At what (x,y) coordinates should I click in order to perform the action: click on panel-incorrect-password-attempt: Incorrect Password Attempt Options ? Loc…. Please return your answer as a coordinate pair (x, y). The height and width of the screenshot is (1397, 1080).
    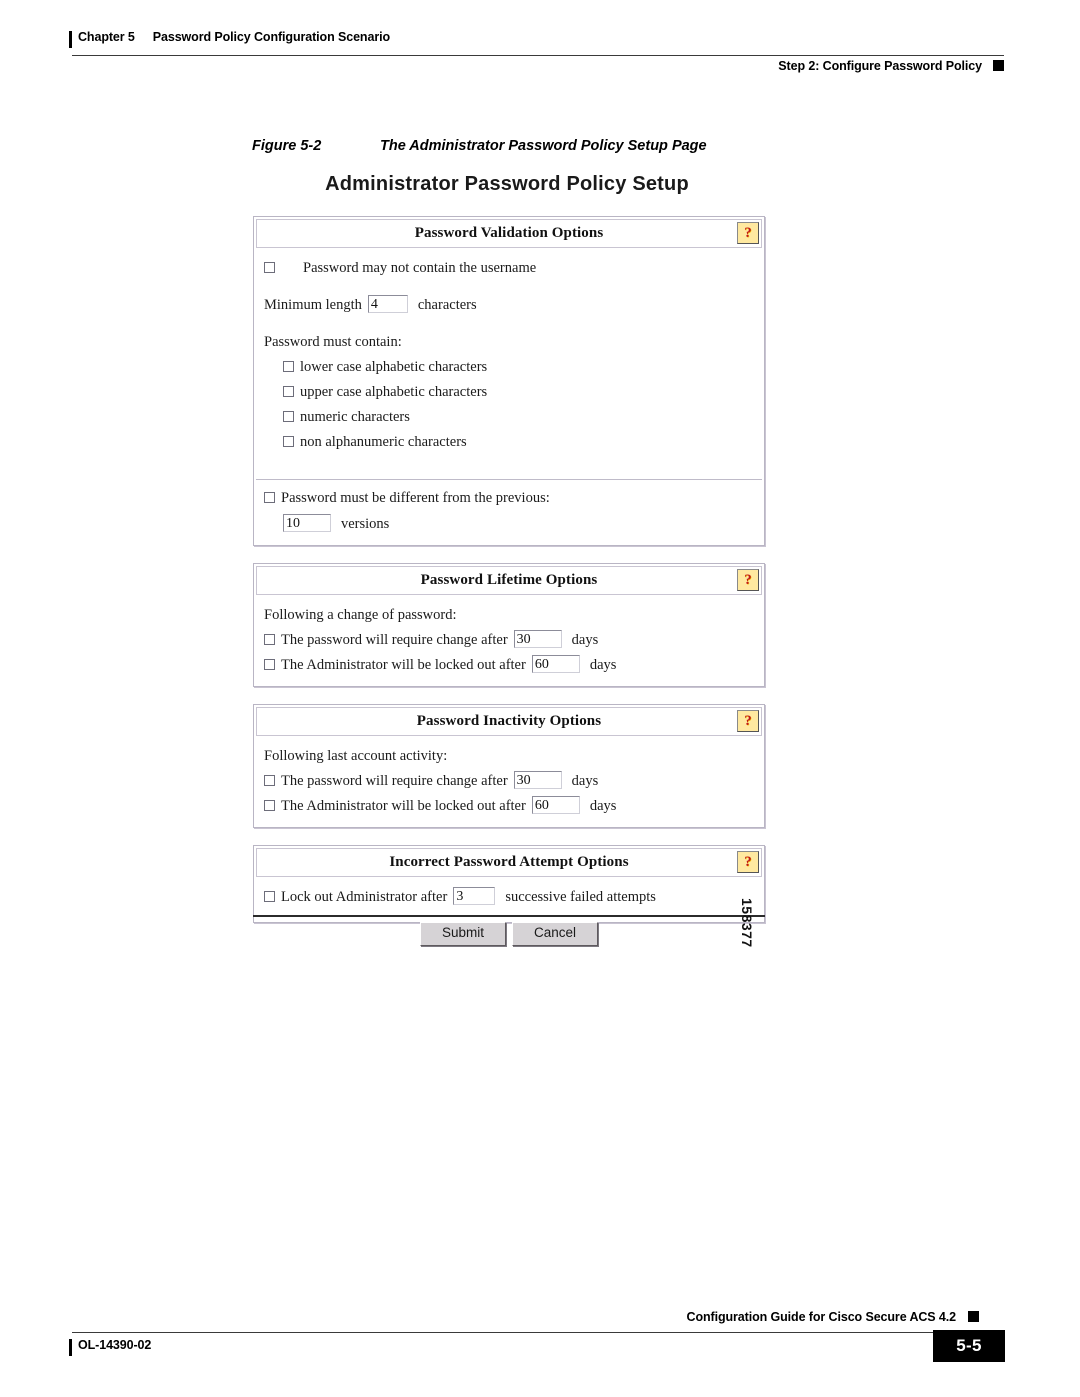
    Looking at the image, I should click on (509, 884).